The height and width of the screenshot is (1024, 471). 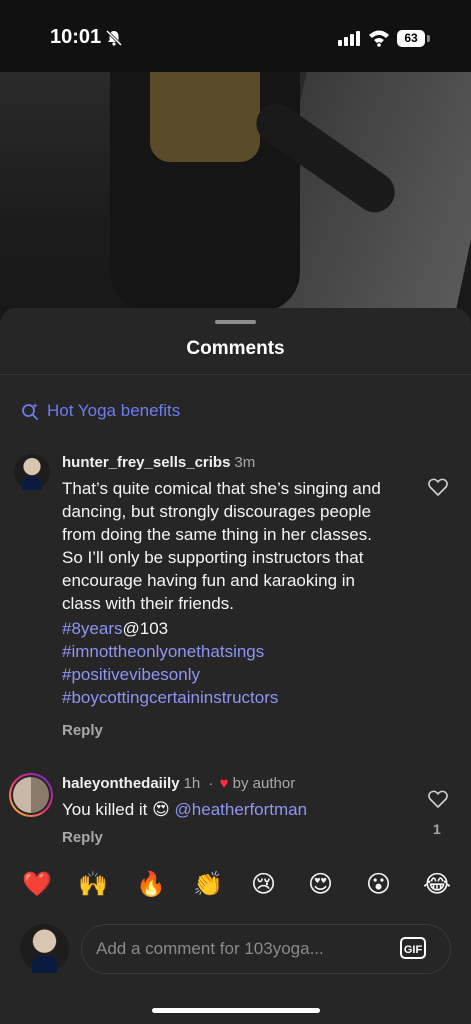 I want to click on liked-by-author-label: by author, so click(x=264, y=783).